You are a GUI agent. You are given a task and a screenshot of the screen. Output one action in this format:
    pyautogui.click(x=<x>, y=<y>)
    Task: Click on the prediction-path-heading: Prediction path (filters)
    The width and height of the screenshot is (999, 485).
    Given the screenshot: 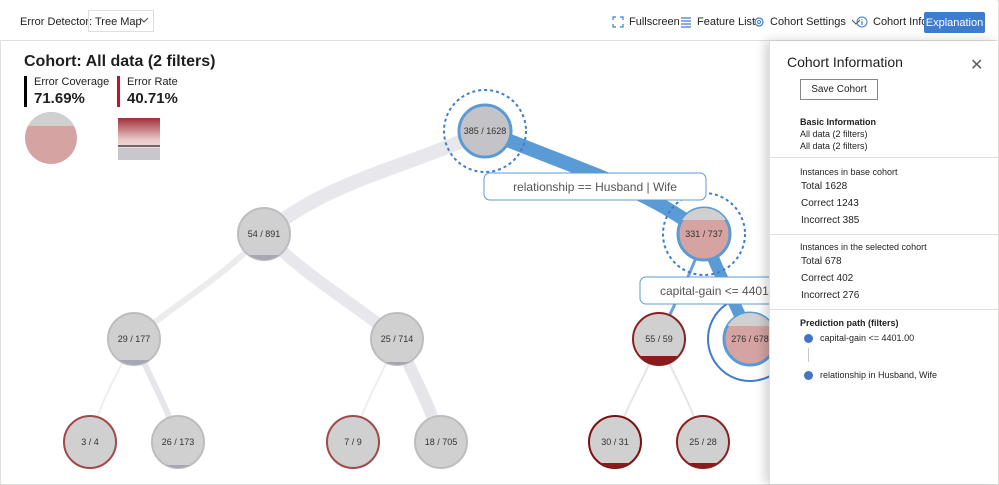 What is the action you would take?
    pyautogui.click(x=849, y=323)
    